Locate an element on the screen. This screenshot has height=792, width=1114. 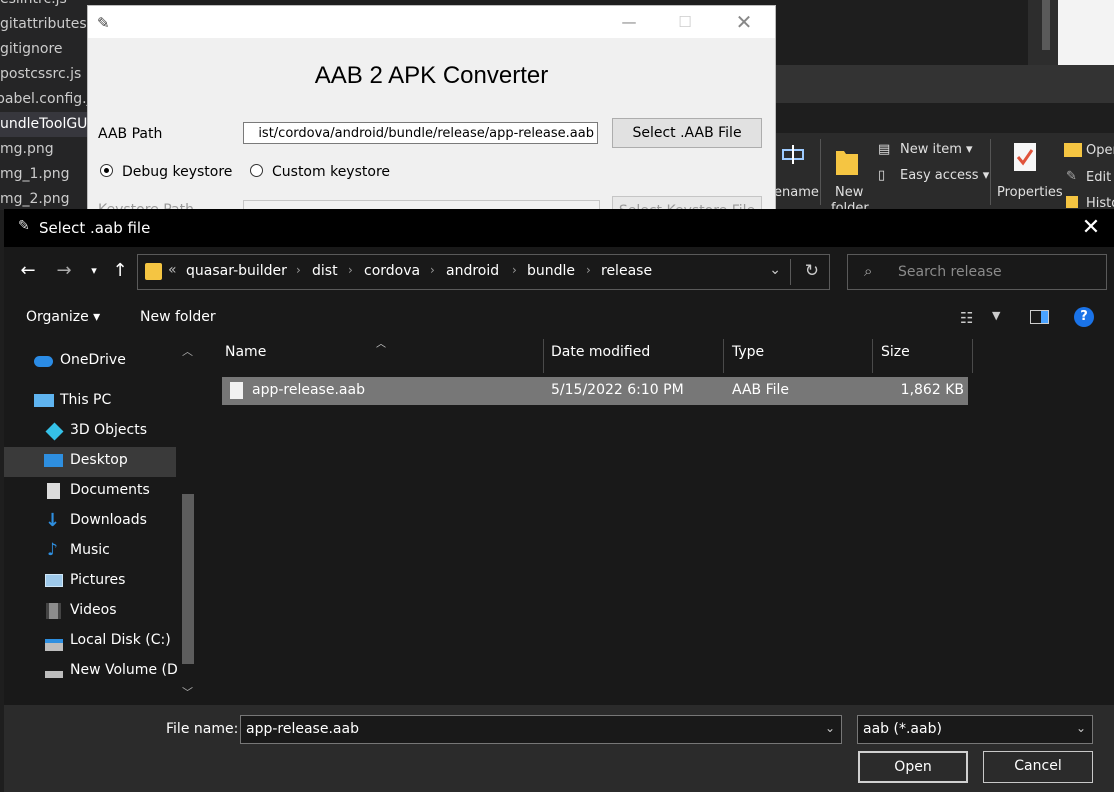
music-icon: ♪ is located at coordinates (52, 550).